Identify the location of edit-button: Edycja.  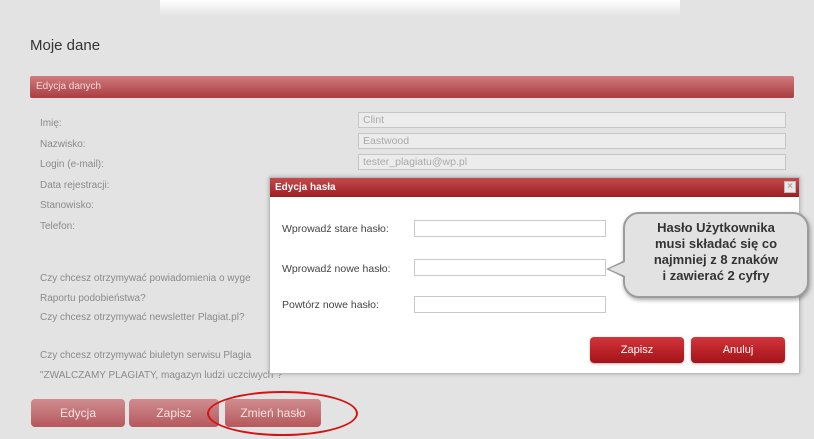
(78, 413).